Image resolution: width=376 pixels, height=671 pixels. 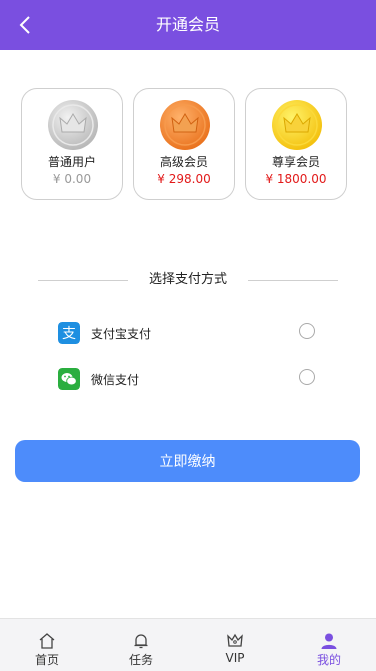 What do you see at coordinates (121, 334) in the screenshot?
I see `payment-option-label: 支付宝支付` at bounding box center [121, 334].